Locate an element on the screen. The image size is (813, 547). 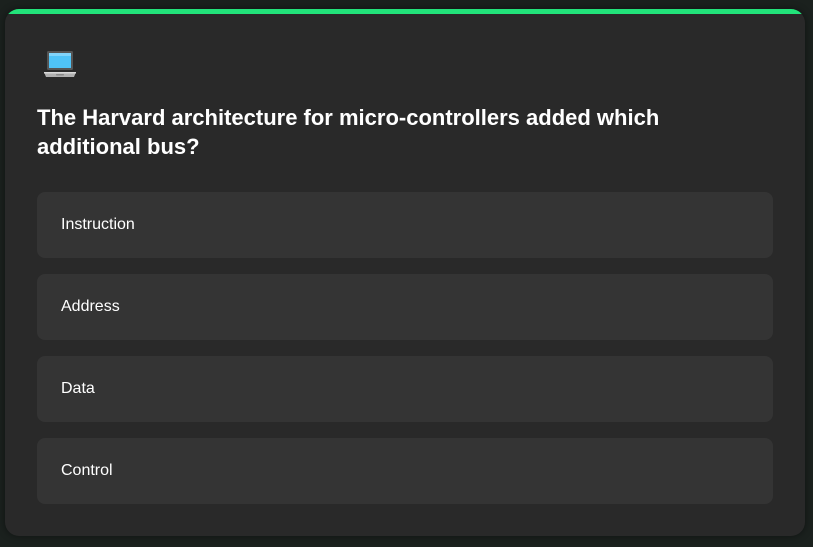
progress-bar is located at coordinates (405, 11).